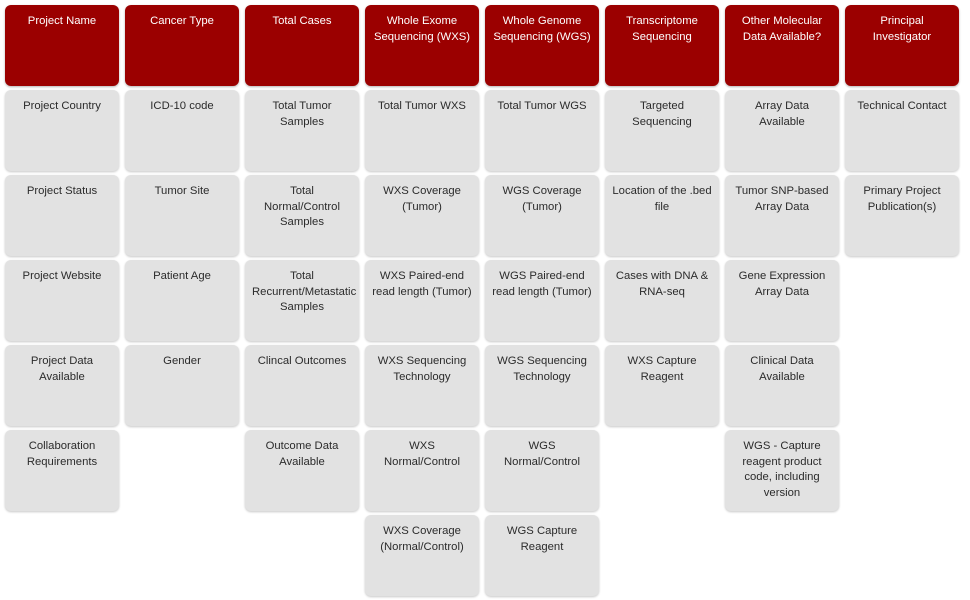 This screenshot has height=600, width=970. I want to click on grid-field-cell: Array Data Available, so click(782, 130).